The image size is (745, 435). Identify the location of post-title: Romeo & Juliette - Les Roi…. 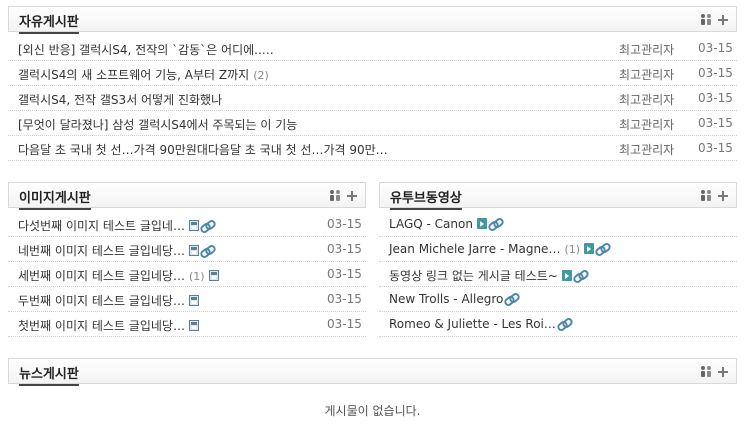
(472, 324).